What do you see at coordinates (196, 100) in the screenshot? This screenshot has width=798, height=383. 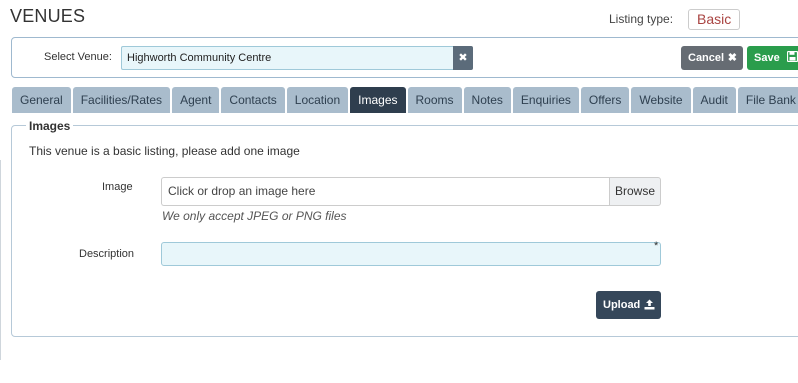 I see `tab-agent: Agent` at bounding box center [196, 100].